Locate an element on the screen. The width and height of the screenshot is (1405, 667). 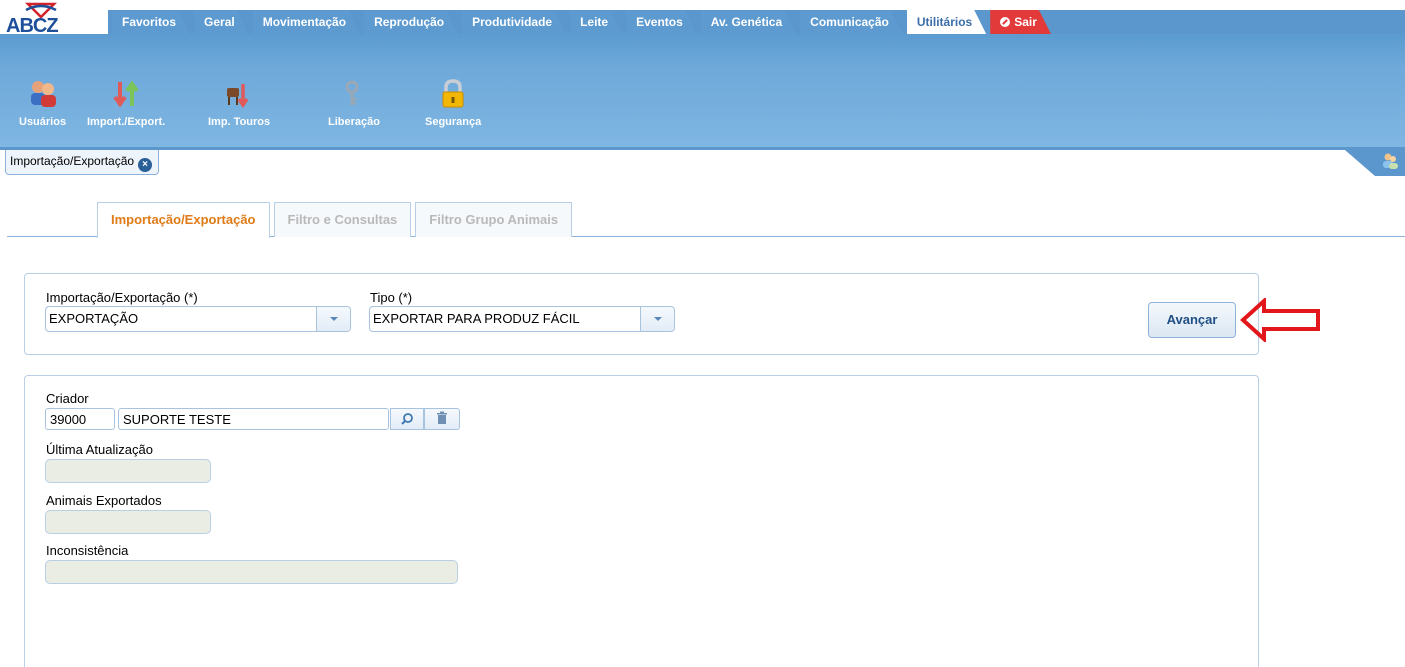
toolbar-import-export-label: Import./Export. is located at coordinates (126, 122).